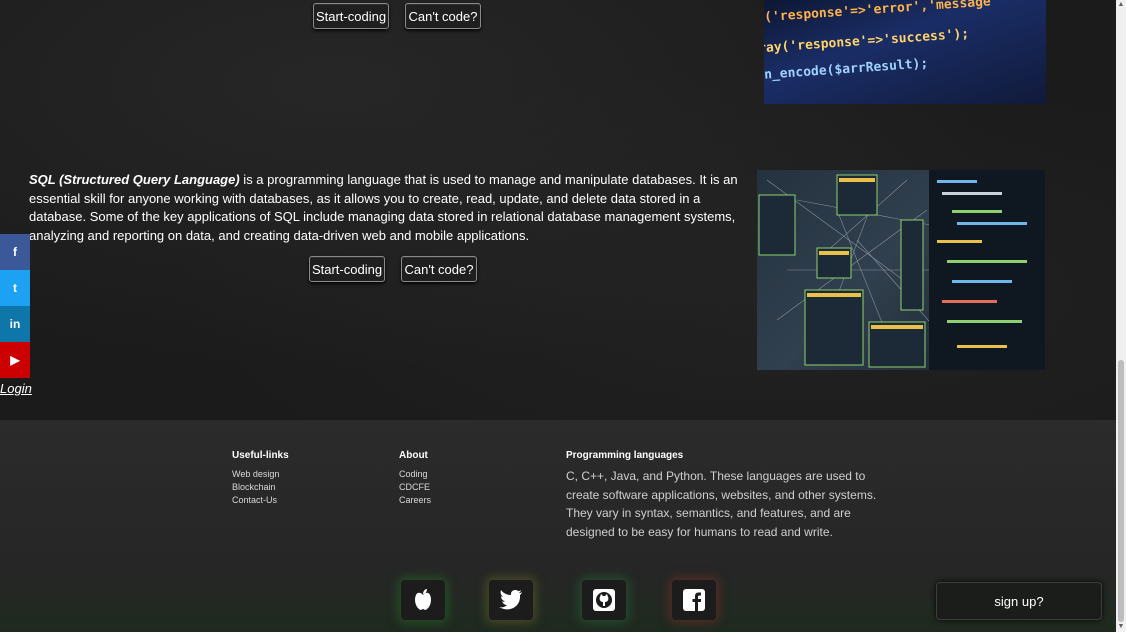  Describe the element at coordinates (254, 500) in the screenshot. I see `footer-link-contact-us: Contact-Us` at that location.